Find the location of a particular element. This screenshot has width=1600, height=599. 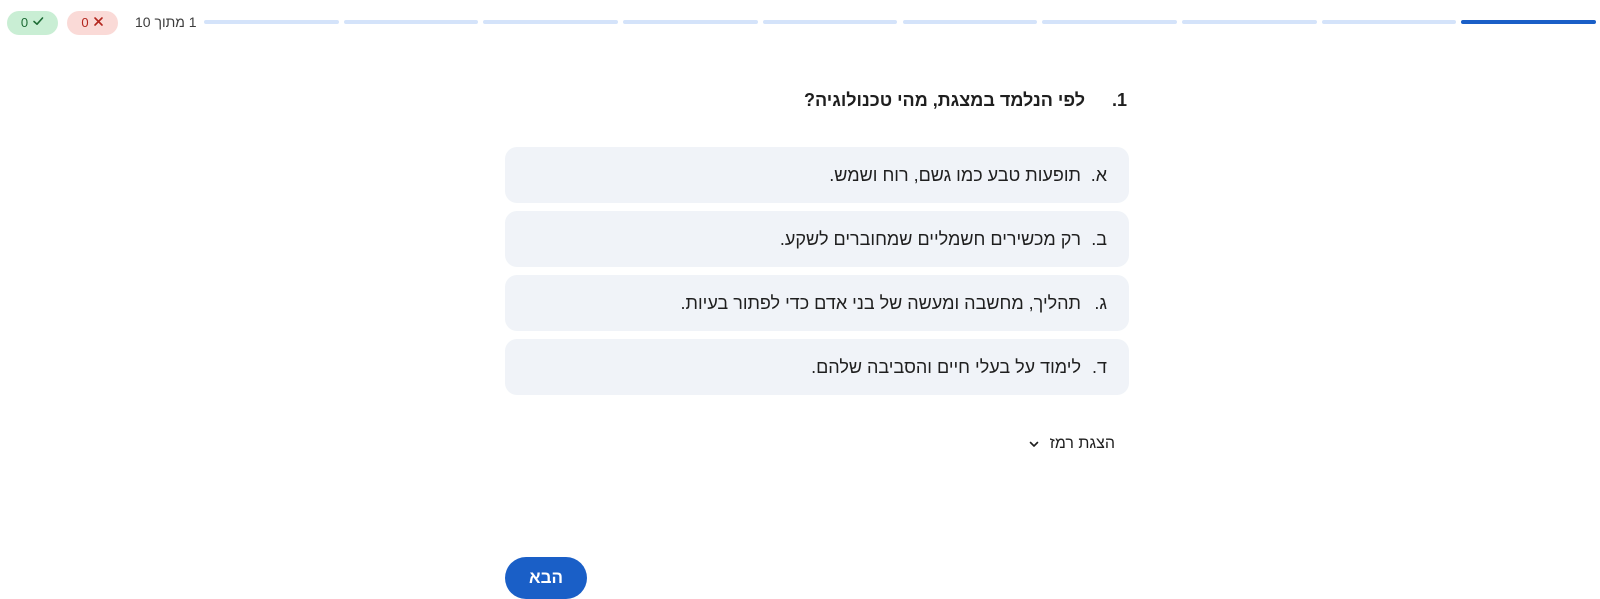

answer-option-2: ב. רק מכשירים חשמליים שמחוברים לשקע. is located at coordinates (817, 239).